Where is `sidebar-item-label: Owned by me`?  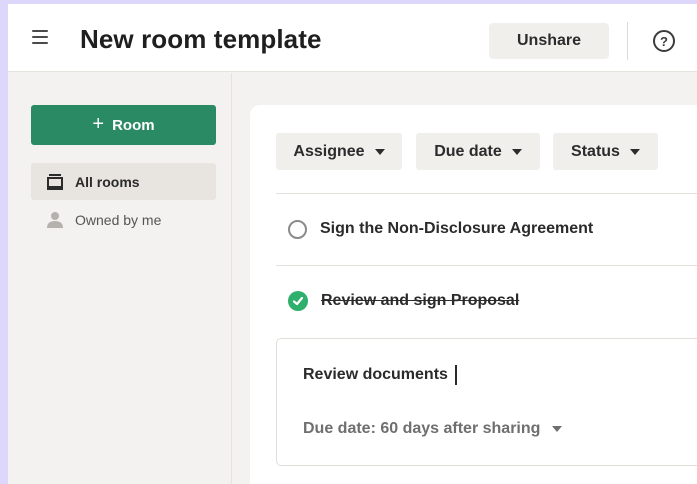
sidebar-item-label: Owned by me is located at coordinates (118, 219).